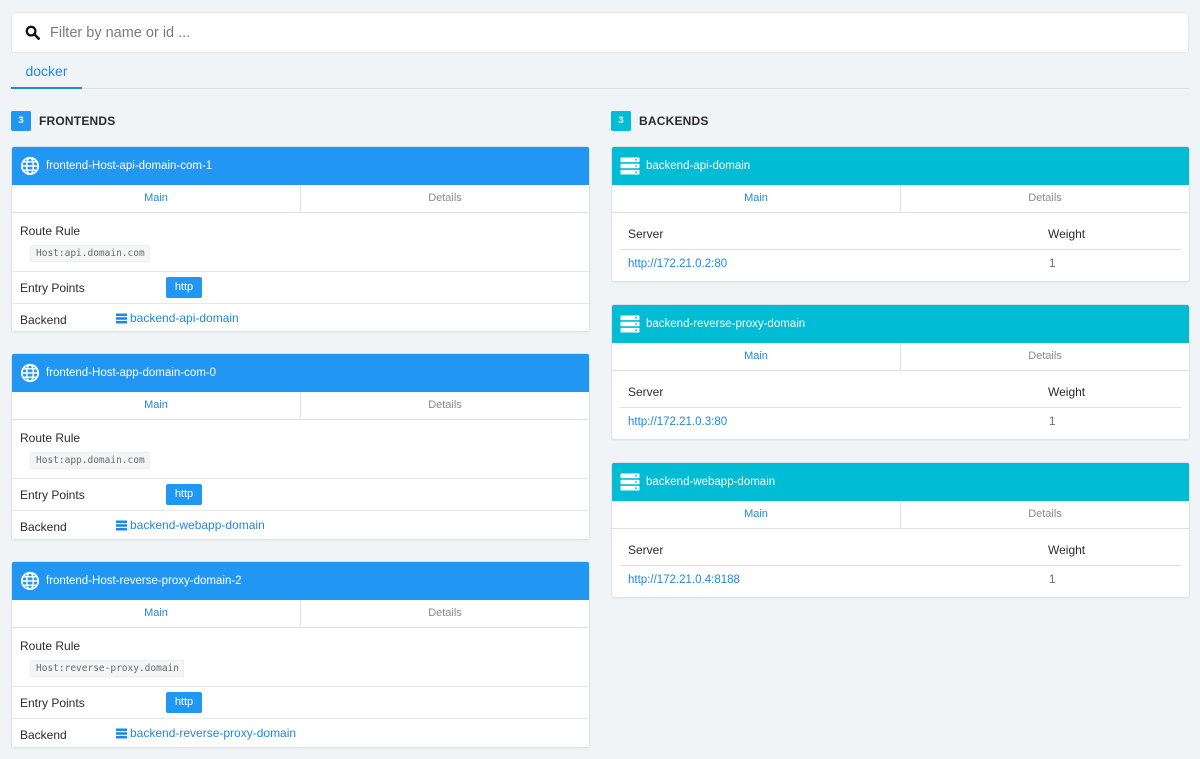 The width and height of the screenshot is (1200, 759). Describe the element at coordinates (726, 324) in the screenshot. I see `backend-name: backend-reverse-proxy-domain` at that location.